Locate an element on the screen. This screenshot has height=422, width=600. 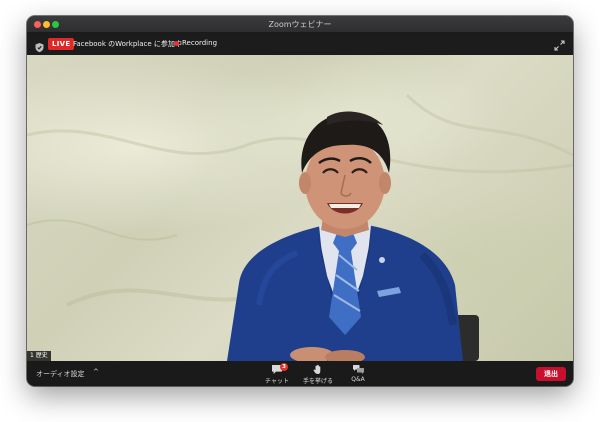
qa-bubbles-icon is located at coordinates (358, 369).